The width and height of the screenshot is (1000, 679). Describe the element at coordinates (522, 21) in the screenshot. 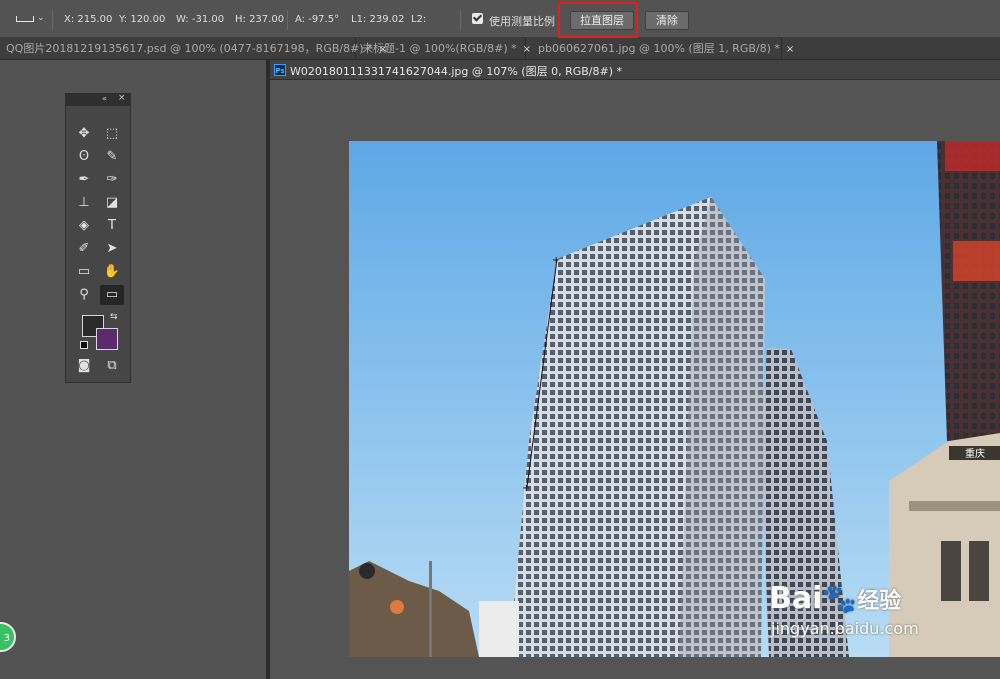

I see `use-scale-label: 使用测量比例` at that location.